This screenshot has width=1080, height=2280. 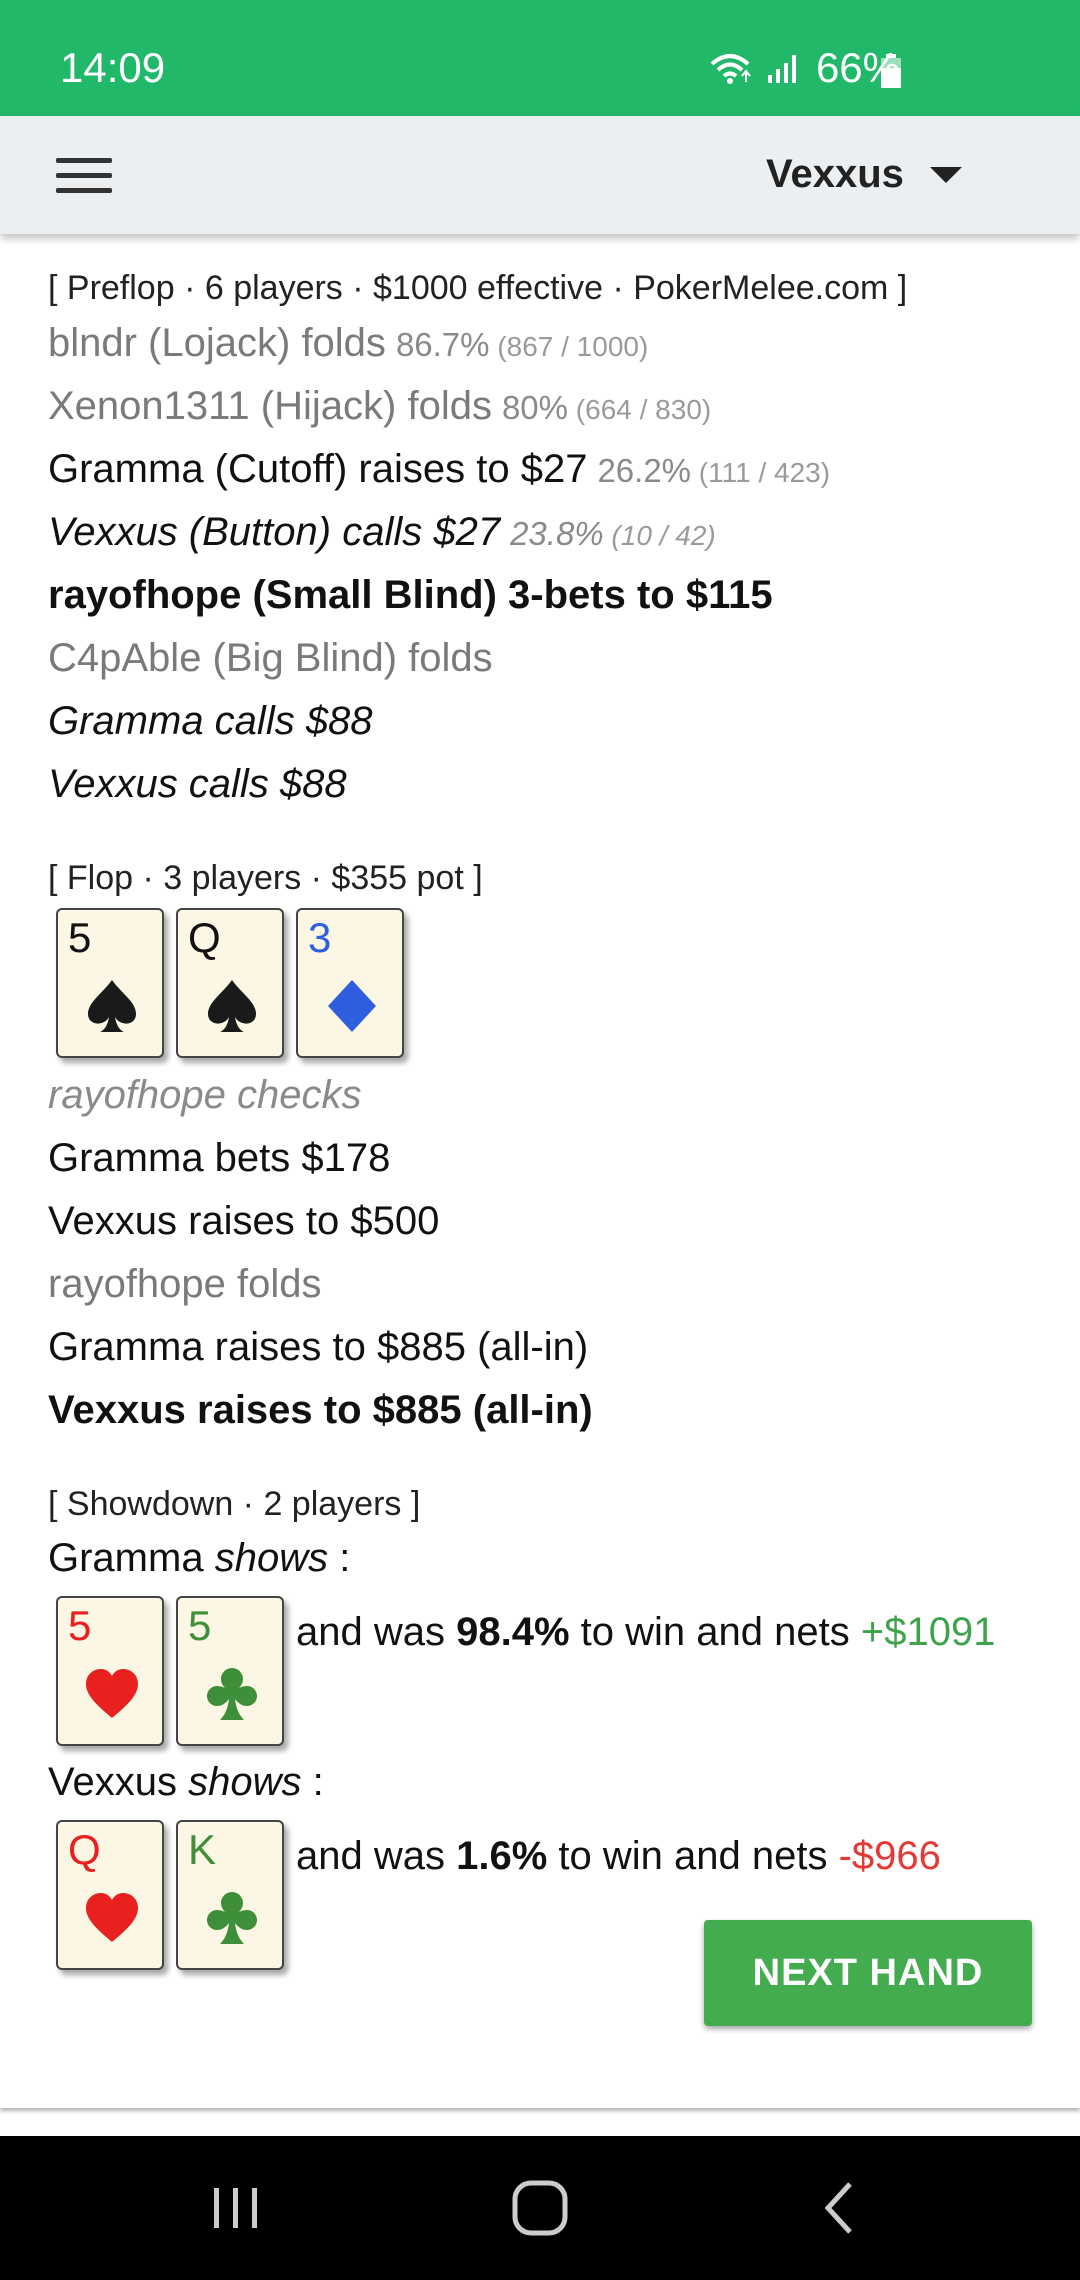 I want to click on action-line: Vexxus calls $88, so click(x=548, y=784).